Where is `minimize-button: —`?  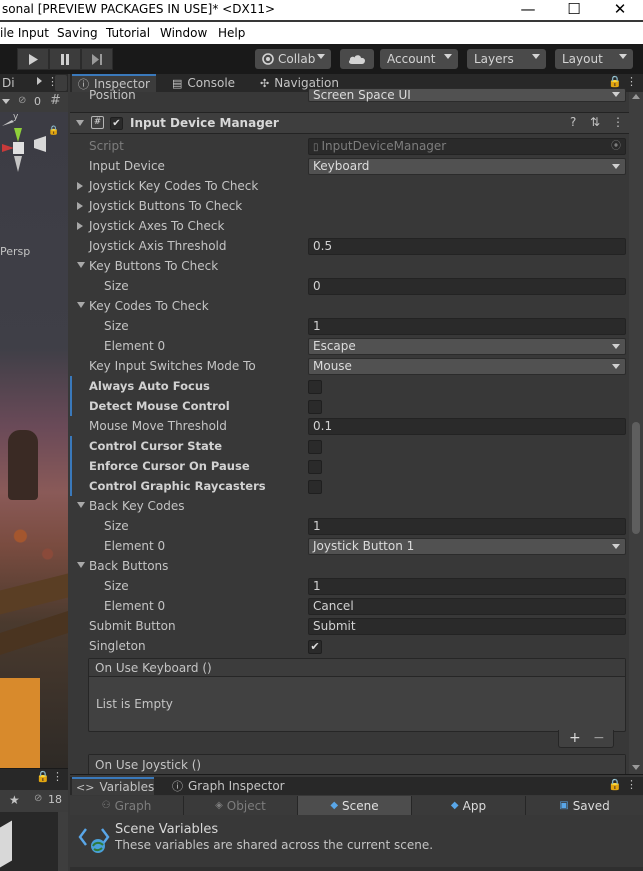 minimize-button: — is located at coordinates (528, 9).